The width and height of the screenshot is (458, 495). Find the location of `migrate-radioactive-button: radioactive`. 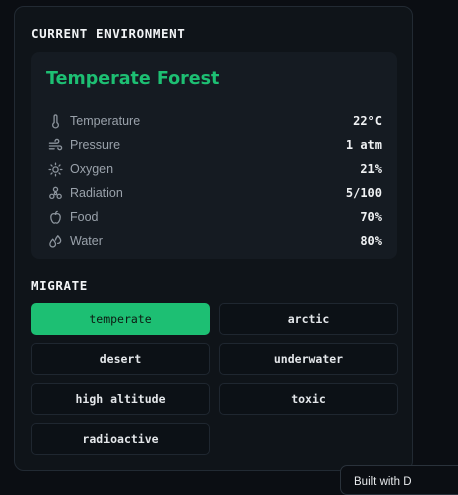

migrate-radioactive-button: radioactive is located at coordinates (120, 439).